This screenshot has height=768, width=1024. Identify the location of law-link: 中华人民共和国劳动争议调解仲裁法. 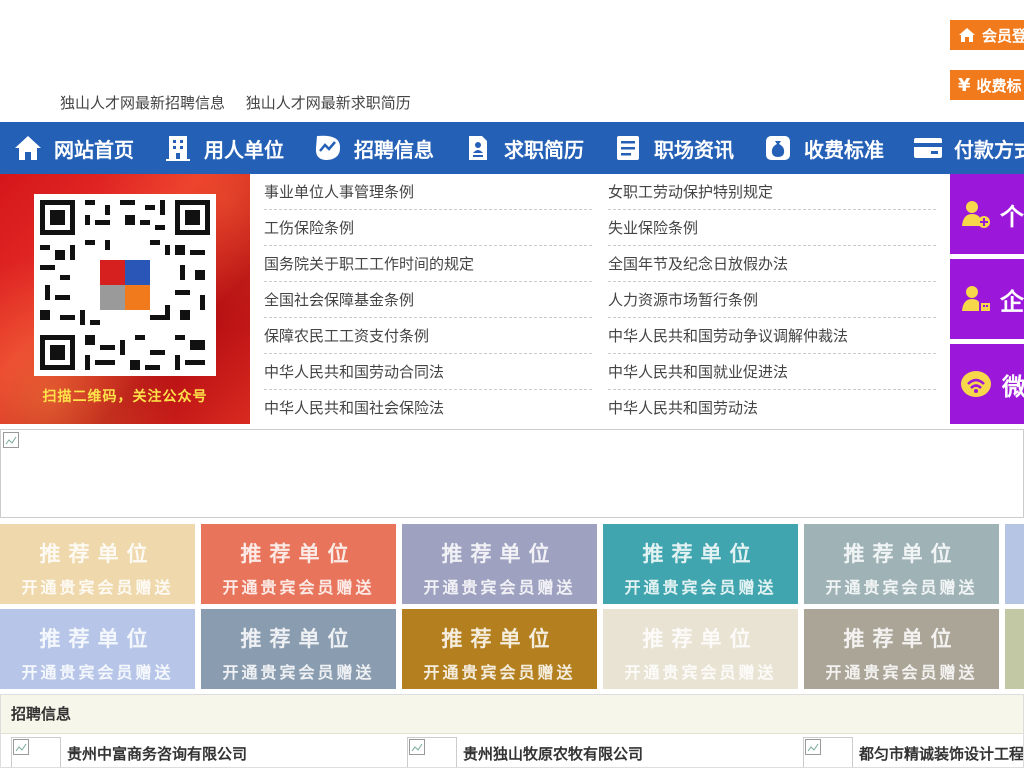
(772, 336).